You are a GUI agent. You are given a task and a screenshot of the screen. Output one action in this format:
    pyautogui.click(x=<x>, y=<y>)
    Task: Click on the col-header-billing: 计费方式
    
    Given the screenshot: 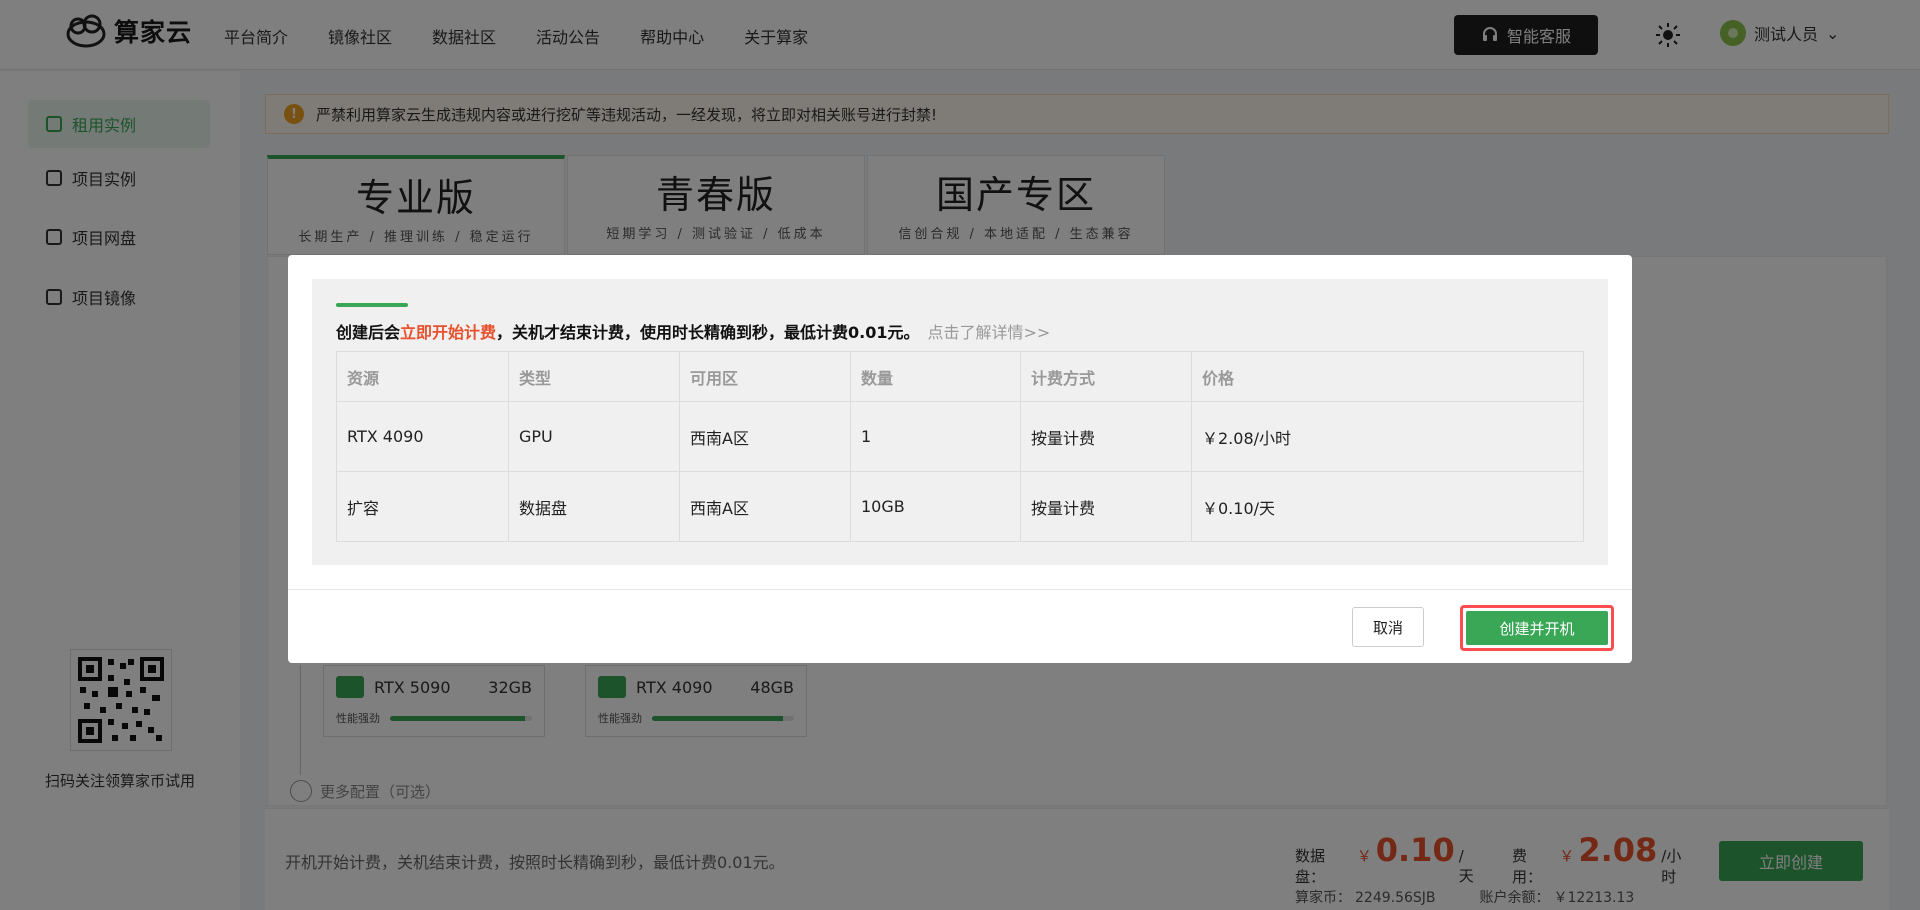 What is the action you would take?
    pyautogui.click(x=1106, y=376)
    